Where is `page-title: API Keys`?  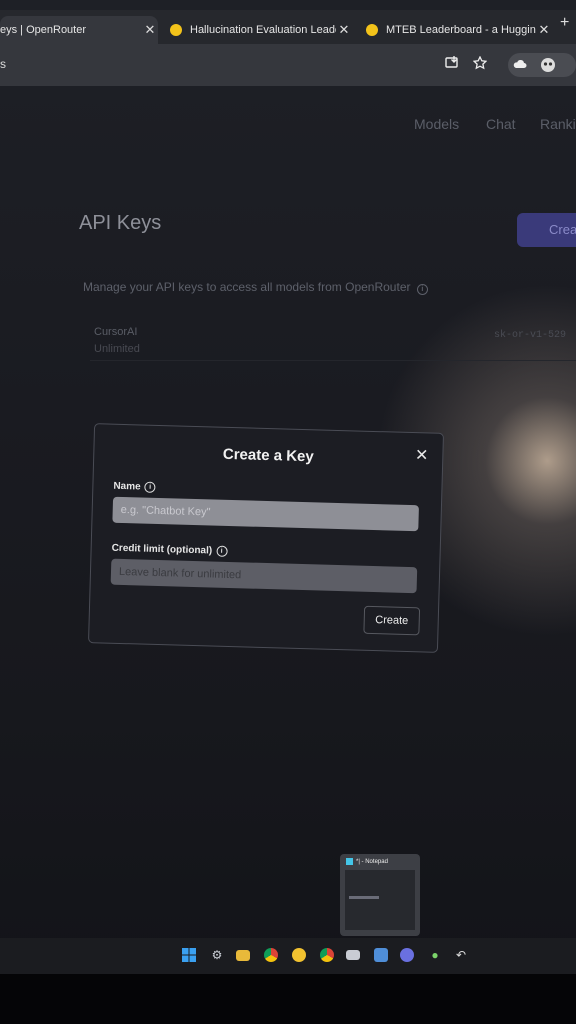 page-title: API Keys is located at coordinates (120, 223).